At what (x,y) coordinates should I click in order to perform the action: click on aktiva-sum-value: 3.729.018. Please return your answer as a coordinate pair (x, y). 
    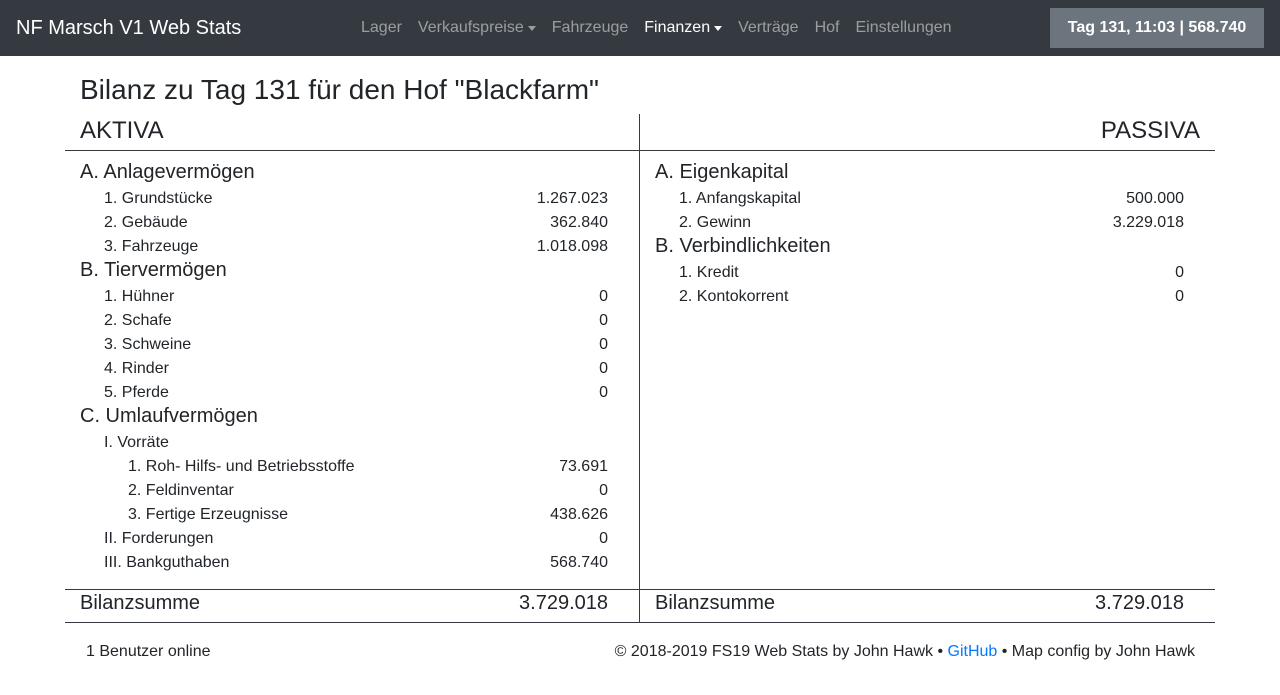
    Looking at the image, I should click on (563, 603).